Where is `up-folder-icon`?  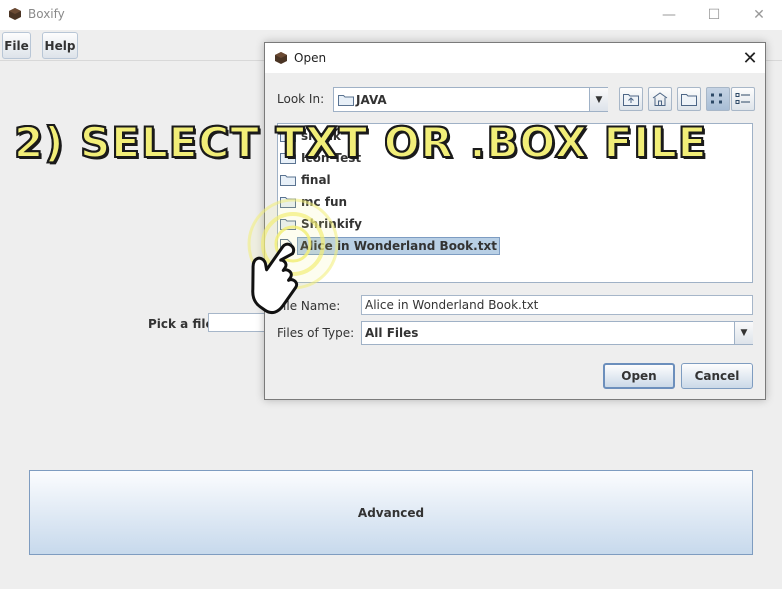
up-folder-icon is located at coordinates (631, 100).